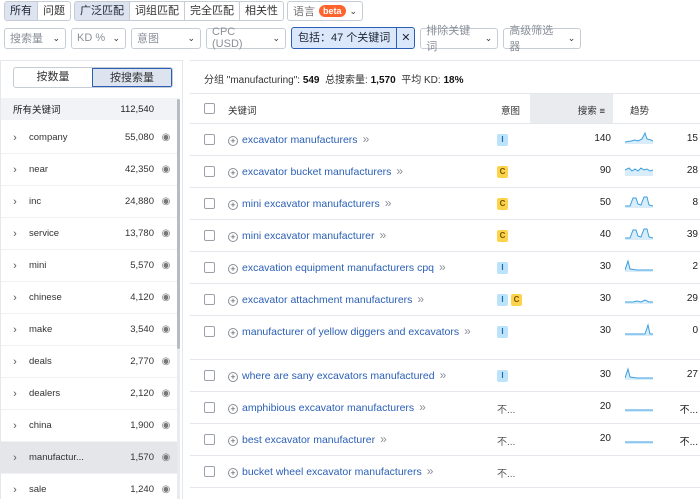 The width and height of the screenshot is (700, 499). I want to click on include-keywords-filter: 包括：47 个关键词 ✕, so click(353, 38).